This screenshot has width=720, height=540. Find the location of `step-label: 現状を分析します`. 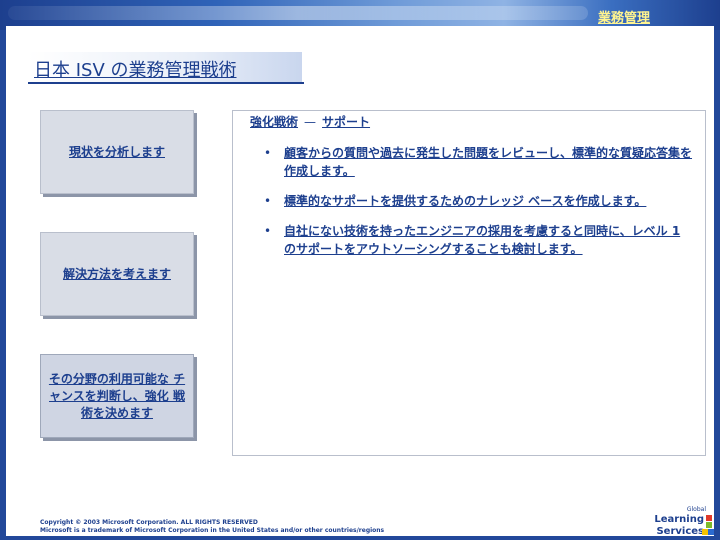

step-label: 現状を分析します is located at coordinates (116, 151).